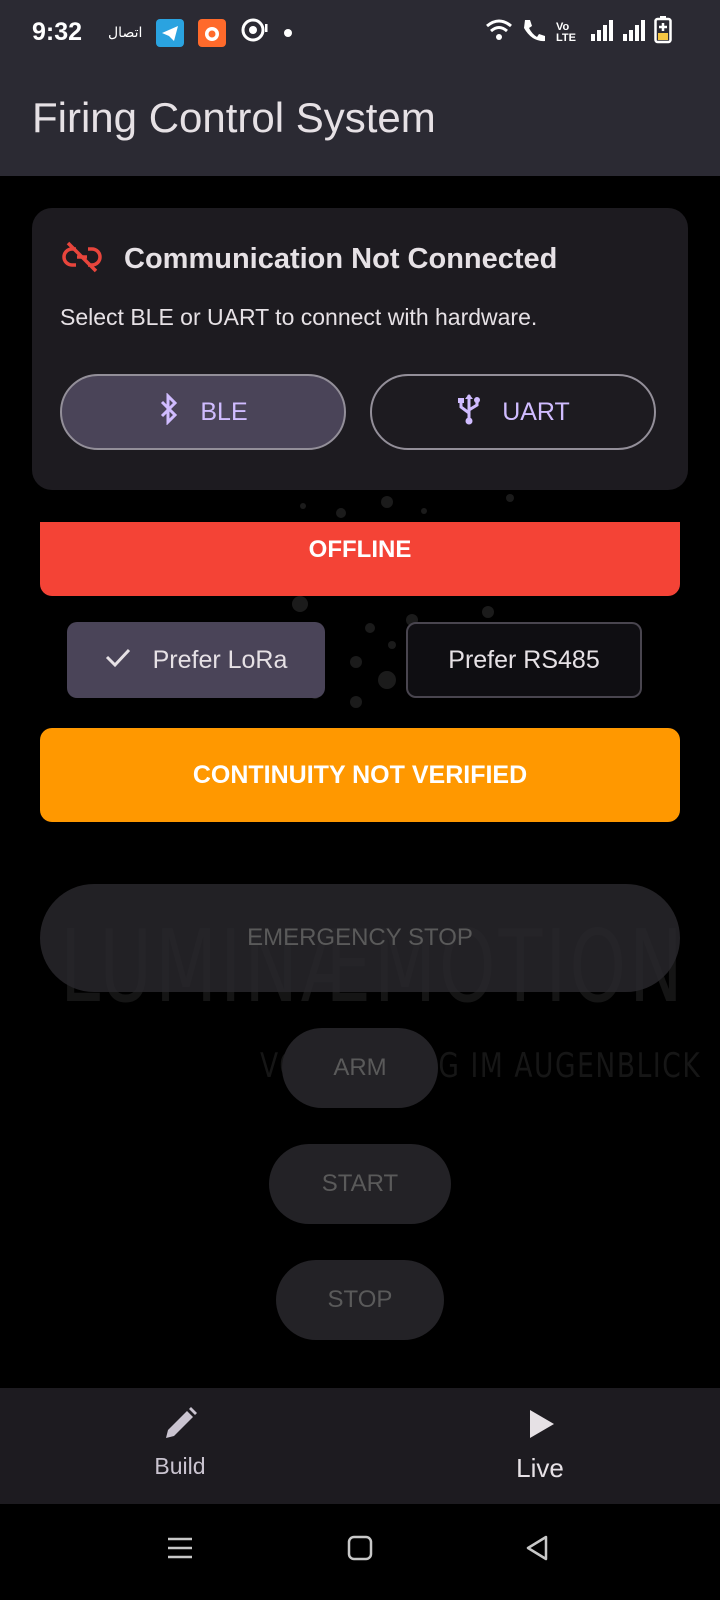  What do you see at coordinates (540, 1429) in the screenshot?
I see `play-icon` at bounding box center [540, 1429].